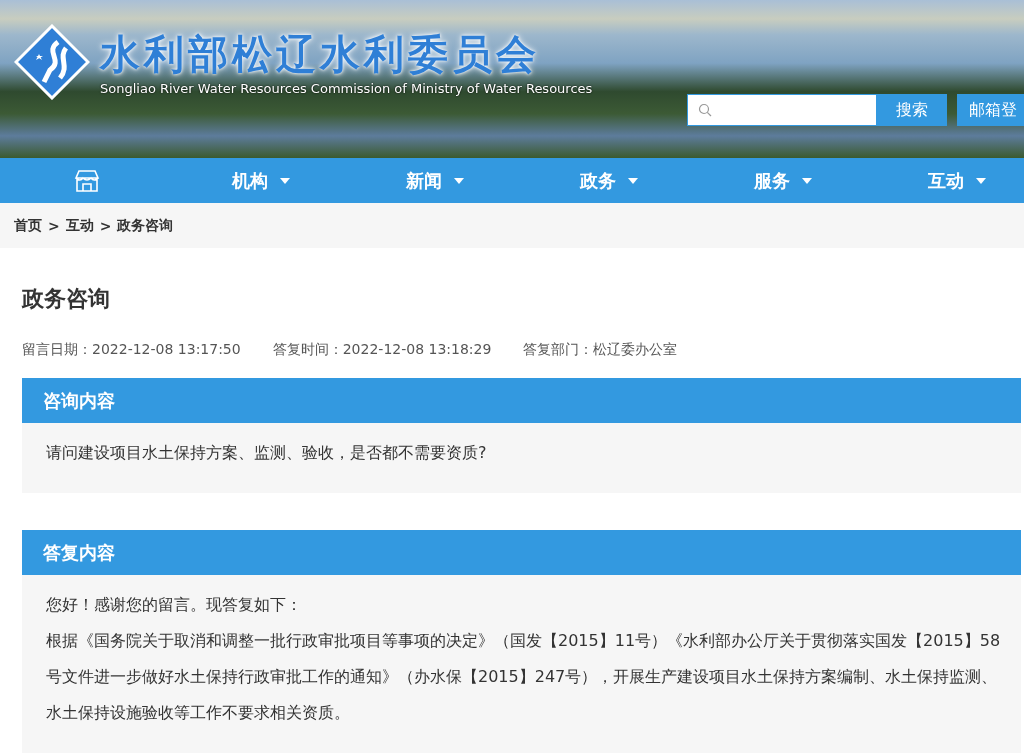  Describe the element at coordinates (598, 180) in the screenshot. I see `nav-menu-item: 政务` at that location.